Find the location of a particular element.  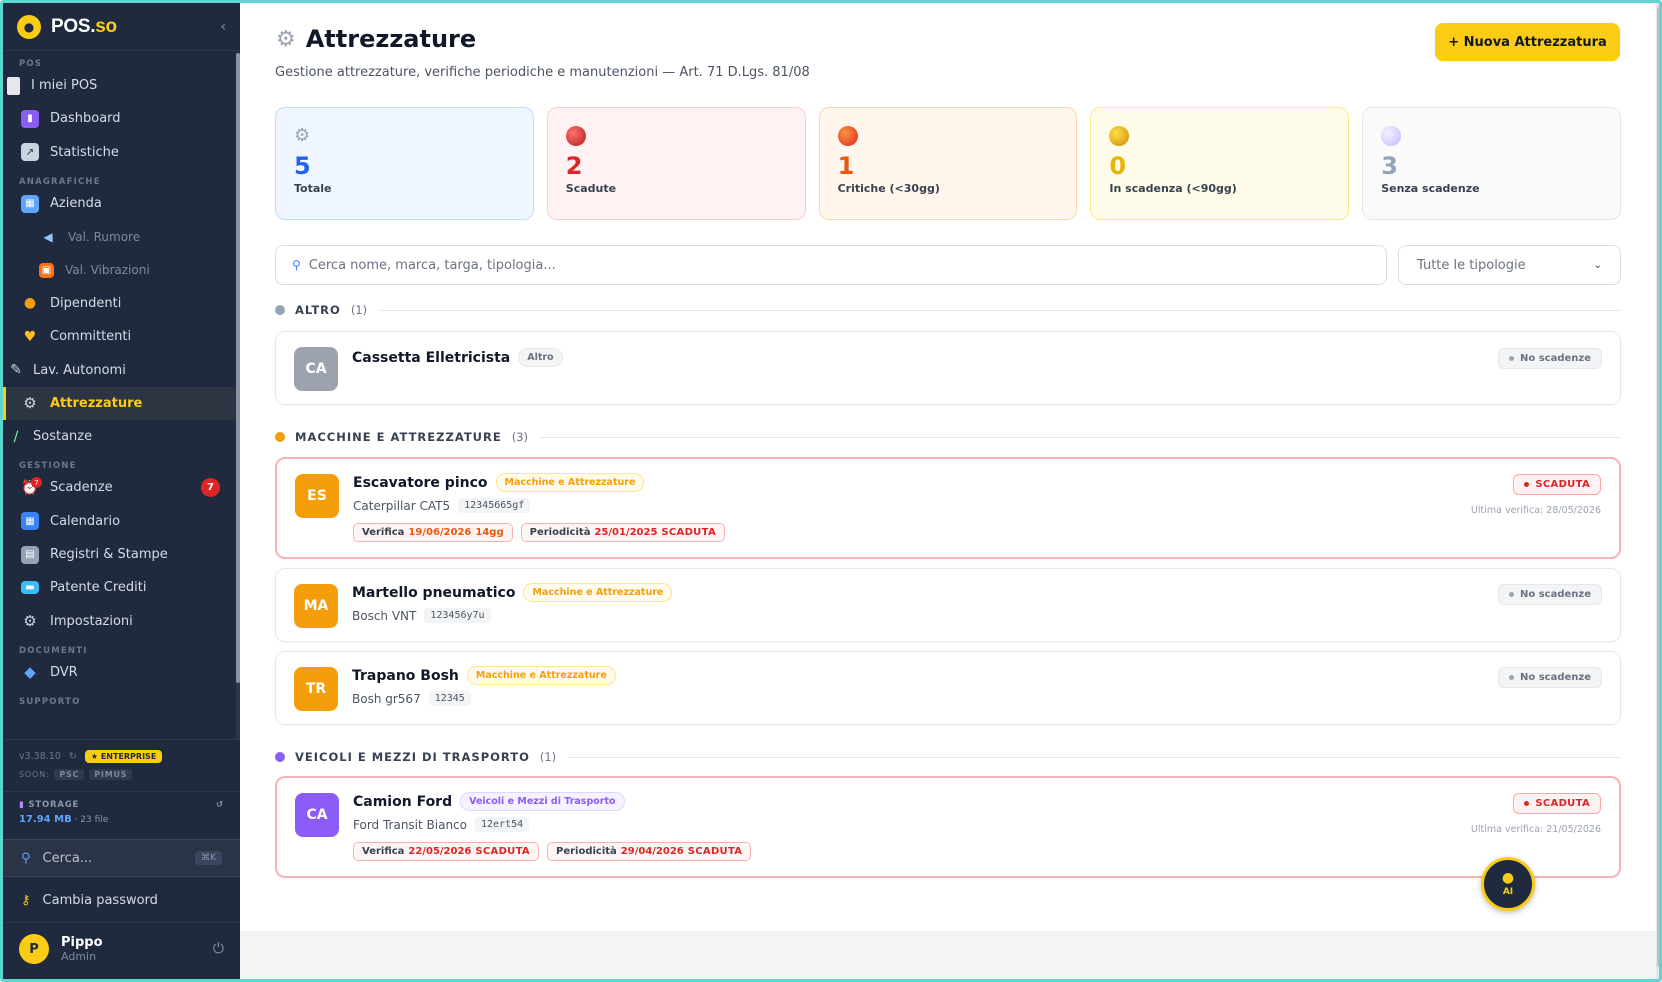

building-icon: ▦ is located at coordinates (30, 203).